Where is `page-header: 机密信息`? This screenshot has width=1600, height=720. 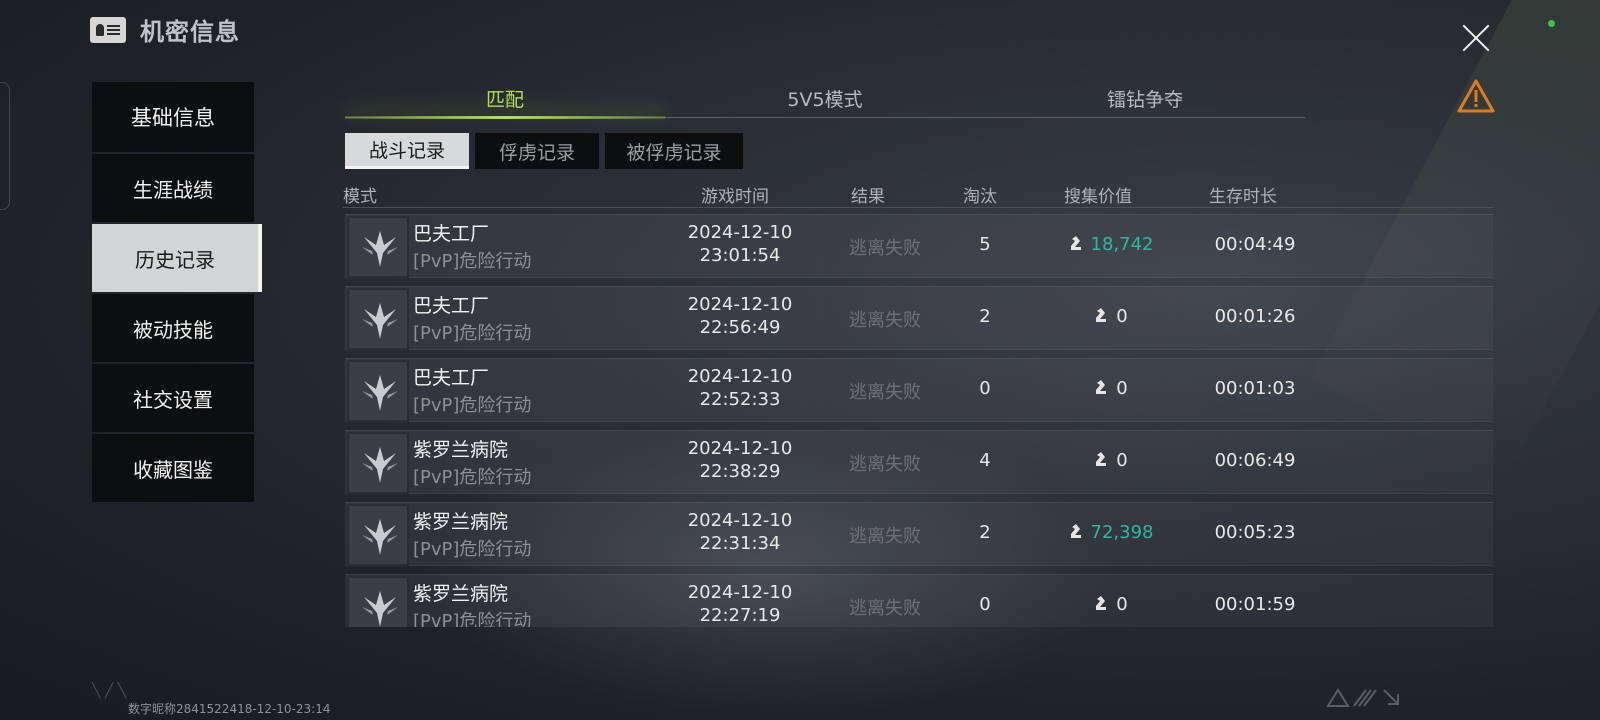 page-header: 机密信息 is located at coordinates (165, 29).